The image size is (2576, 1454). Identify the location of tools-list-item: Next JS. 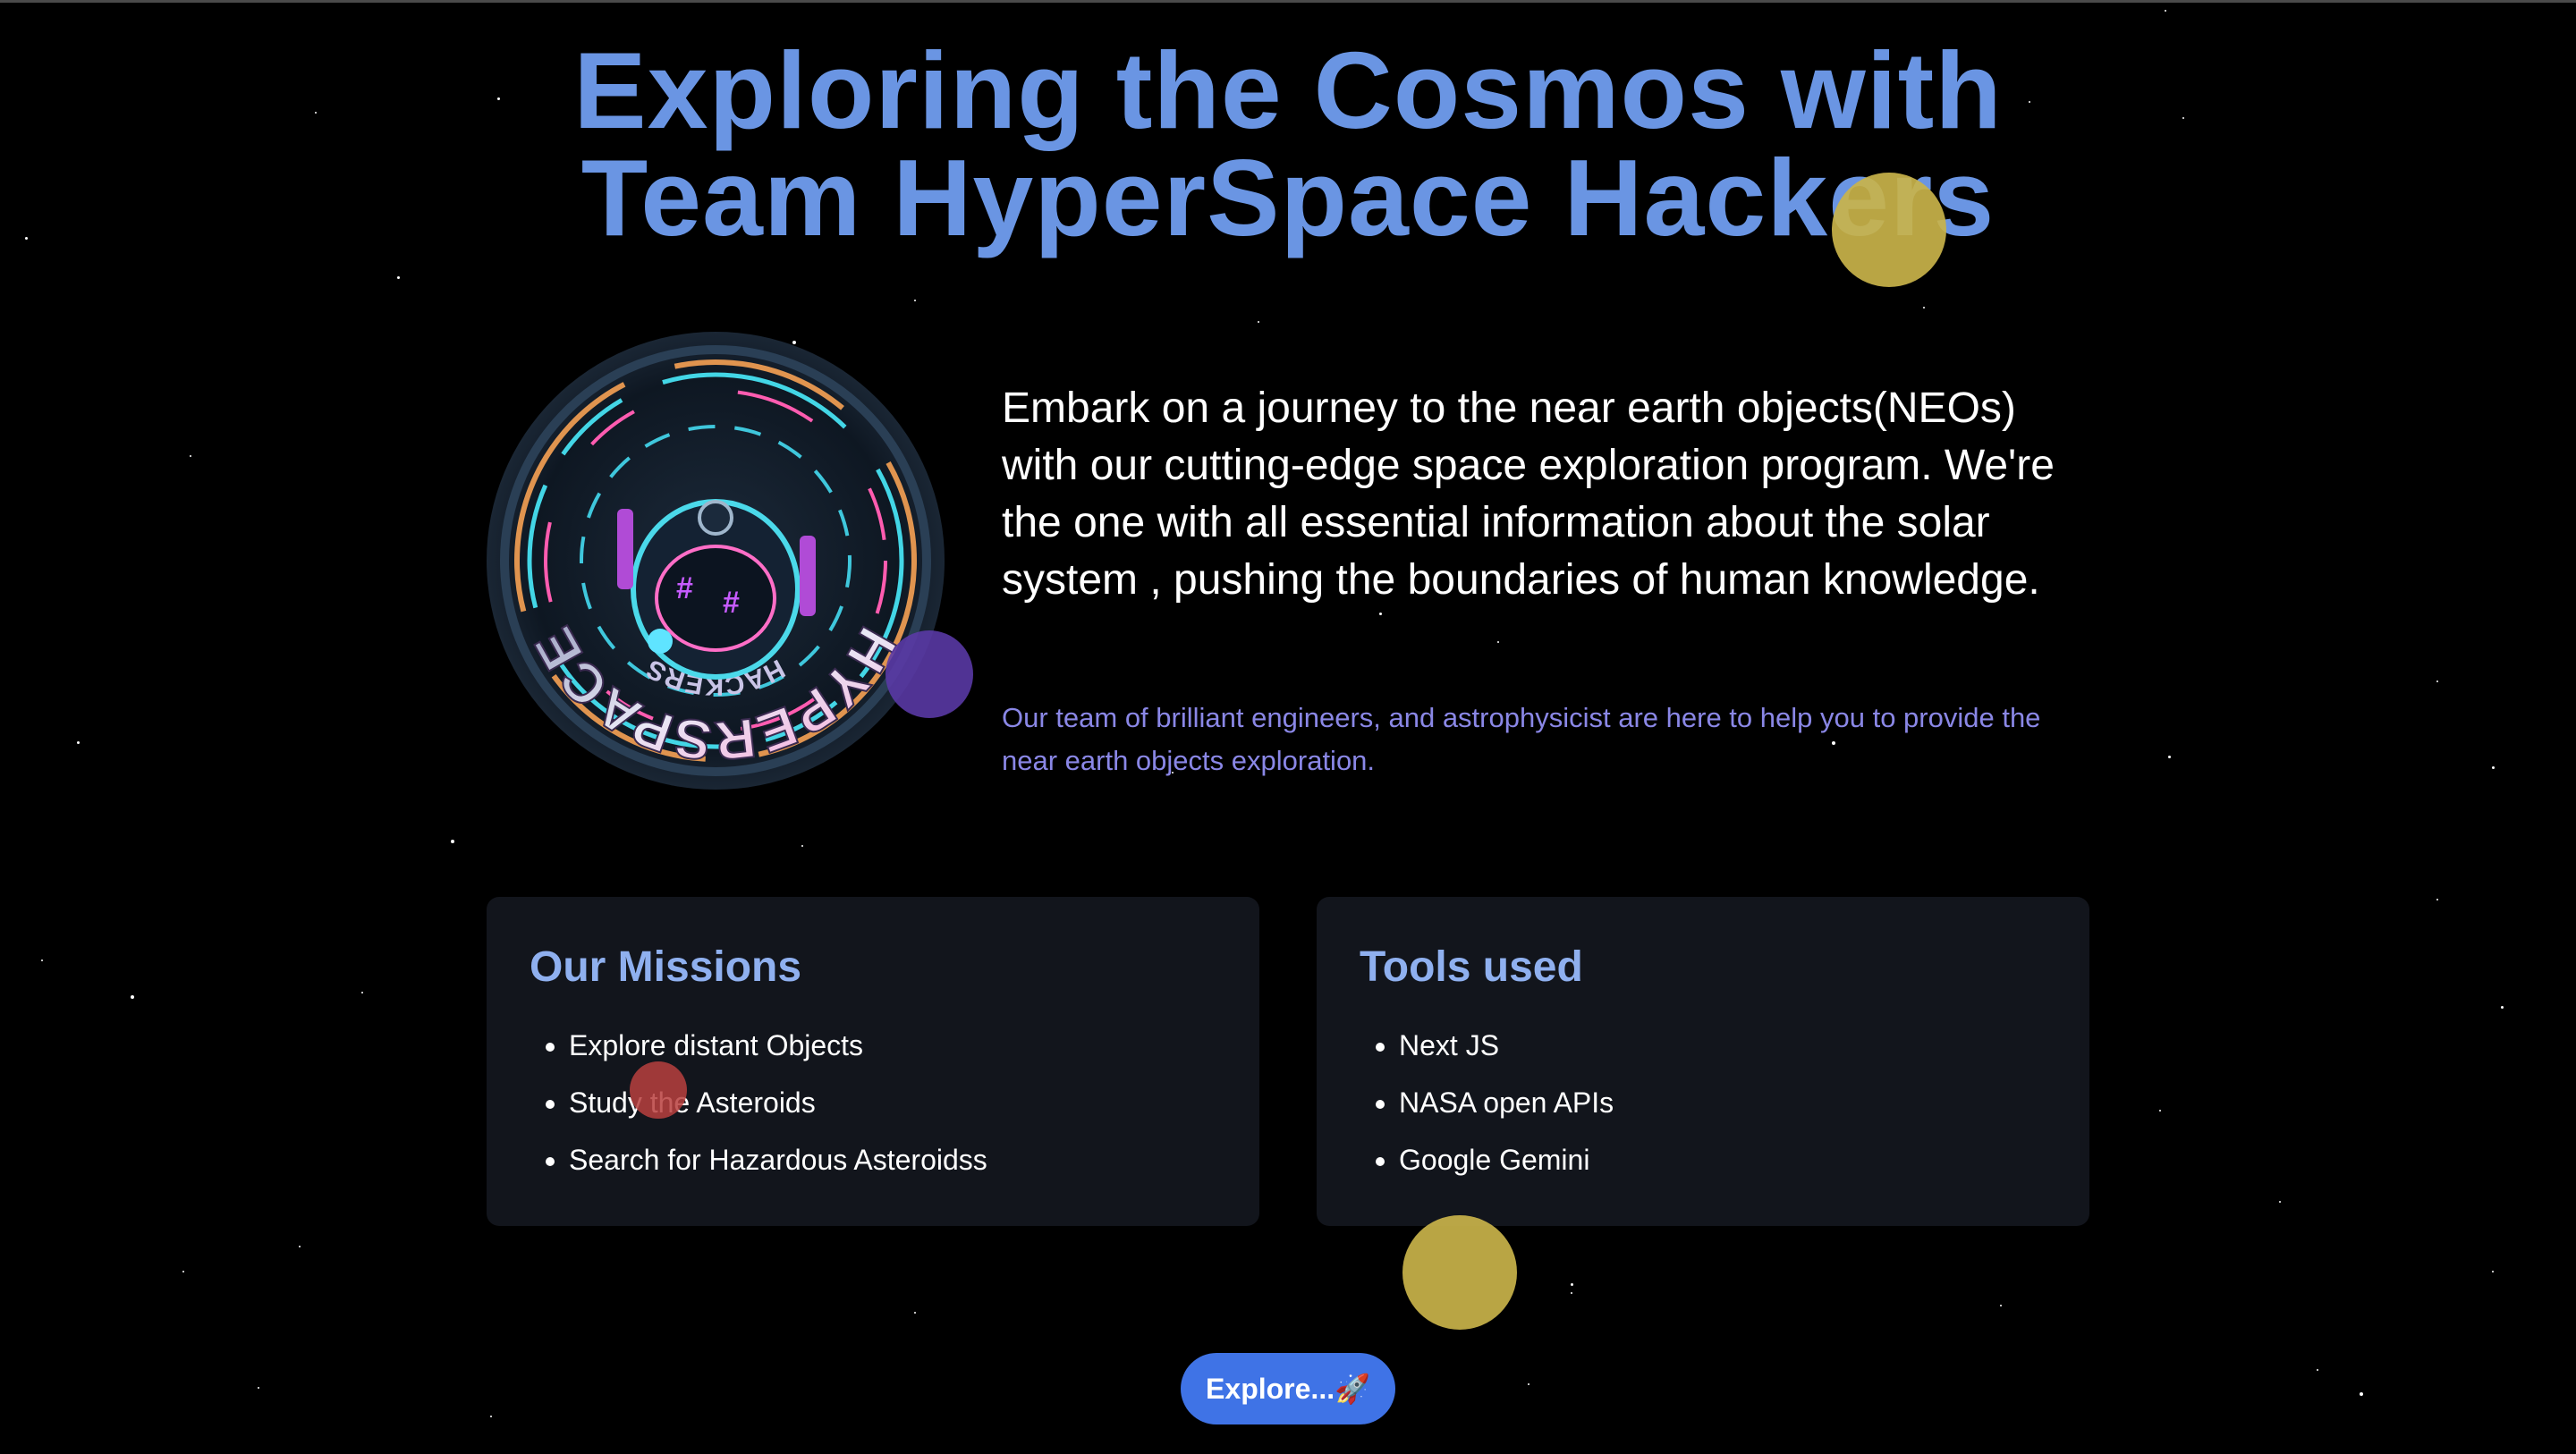
(1722, 1045).